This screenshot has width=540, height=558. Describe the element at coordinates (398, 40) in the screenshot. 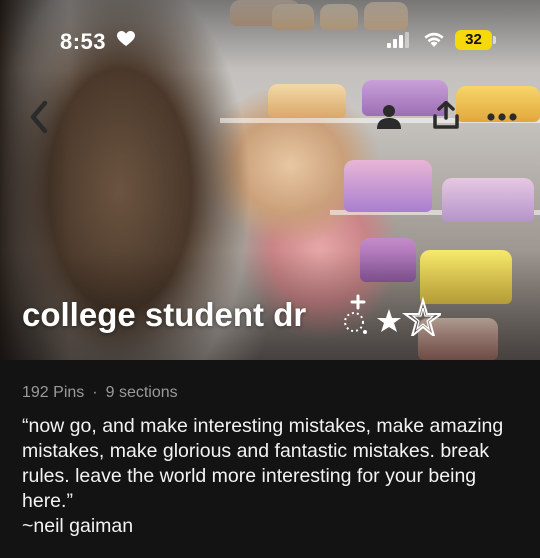

I see `signal-icon` at that location.